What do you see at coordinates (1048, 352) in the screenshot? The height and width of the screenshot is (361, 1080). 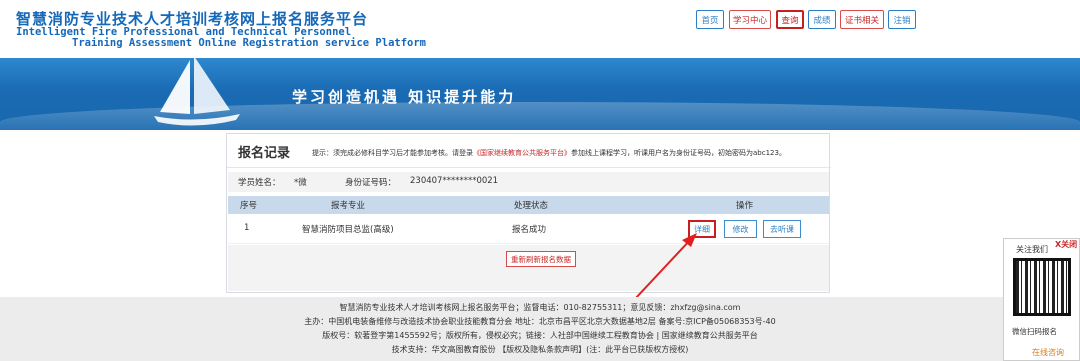 I see `online-consult-button: 在线咨询` at bounding box center [1048, 352].